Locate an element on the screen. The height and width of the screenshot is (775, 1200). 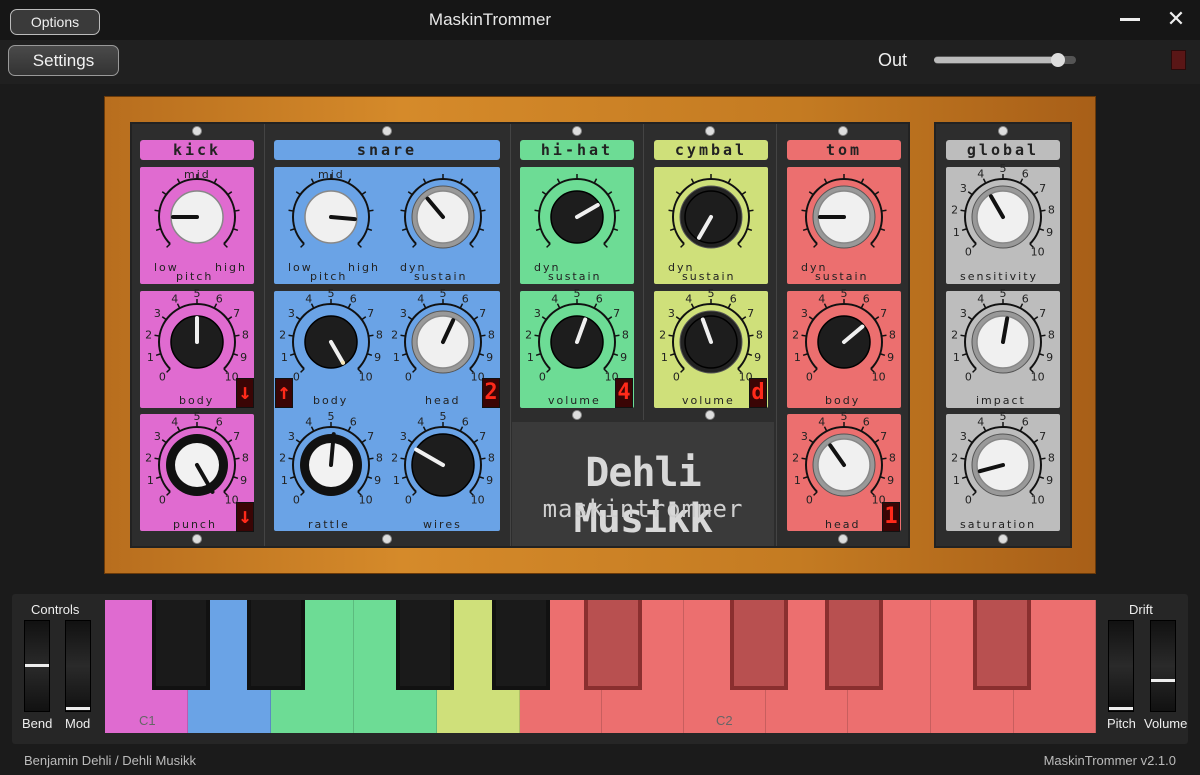
out-label: Out is located at coordinates (893, 60).